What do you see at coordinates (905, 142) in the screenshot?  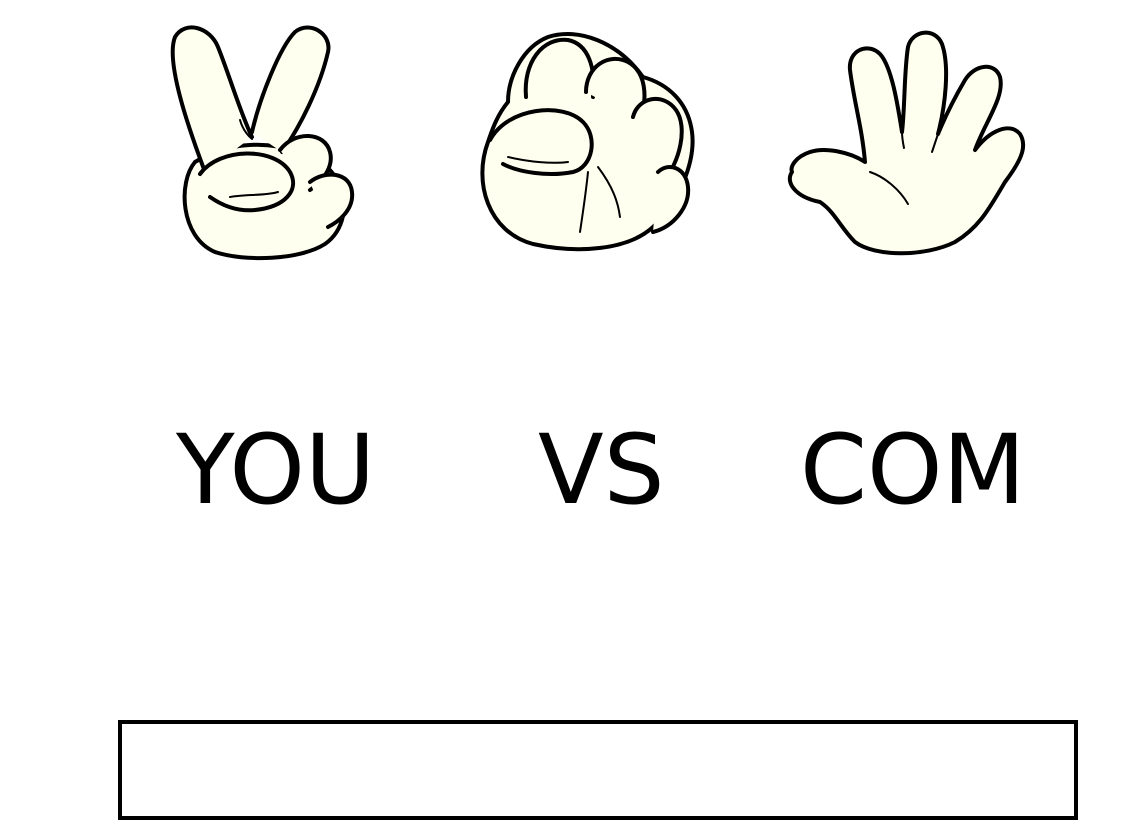 I see `paper-open-hand-icon` at bounding box center [905, 142].